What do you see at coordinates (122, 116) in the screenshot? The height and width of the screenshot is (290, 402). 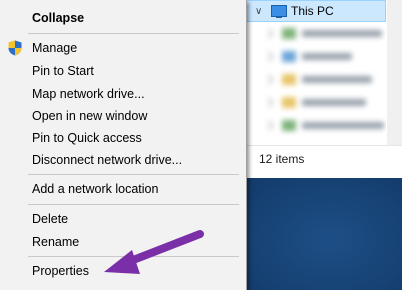 I see `menu-item-open-new-window: Open in new window` at bounding box center [122, 116].